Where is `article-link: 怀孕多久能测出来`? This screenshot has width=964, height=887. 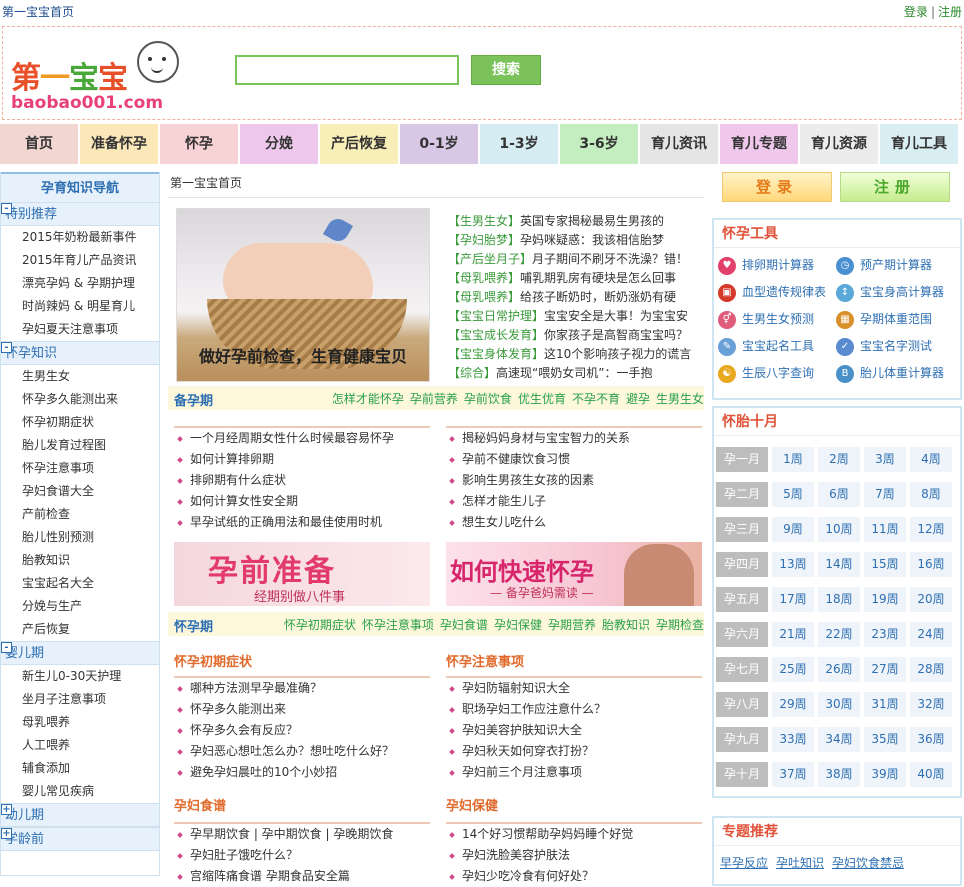
article-link: 怀孕多久能测出来 is located at coordinates (302, 709).